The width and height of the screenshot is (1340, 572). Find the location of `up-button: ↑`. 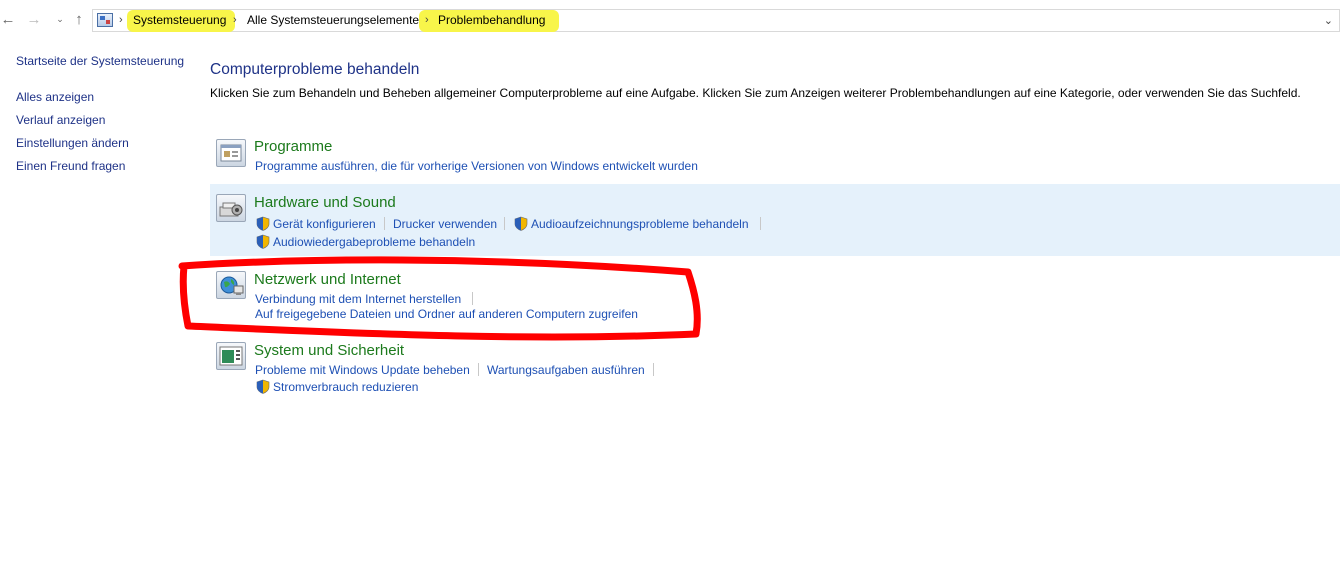

up-button: ↑ is located at coordinates (79, 19).